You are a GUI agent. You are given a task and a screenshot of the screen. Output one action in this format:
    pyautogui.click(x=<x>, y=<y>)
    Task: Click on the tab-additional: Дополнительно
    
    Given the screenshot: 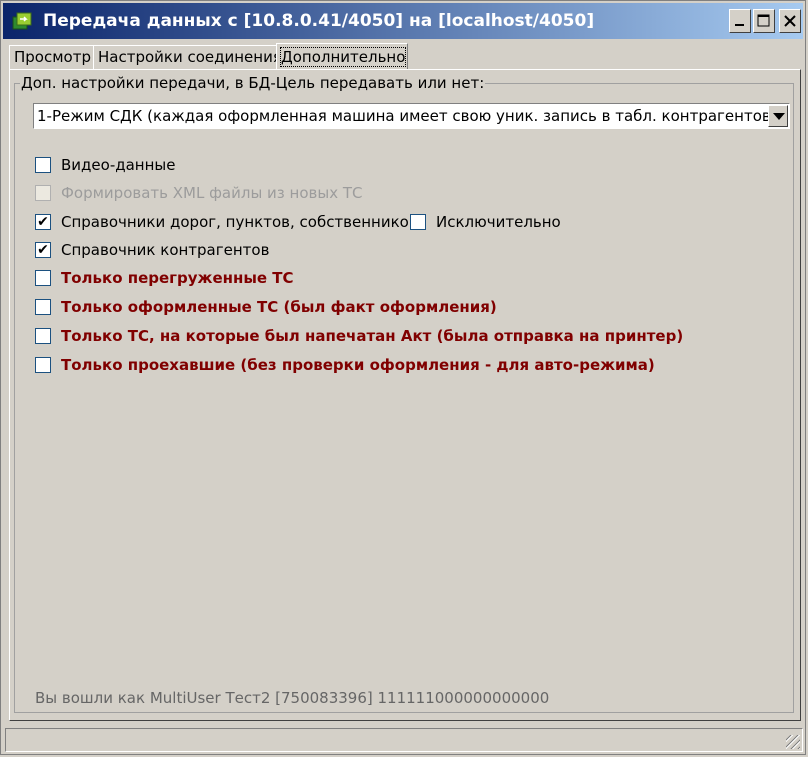 What is the action you would take?
    pyautogui.click(x=342, y=56)
    